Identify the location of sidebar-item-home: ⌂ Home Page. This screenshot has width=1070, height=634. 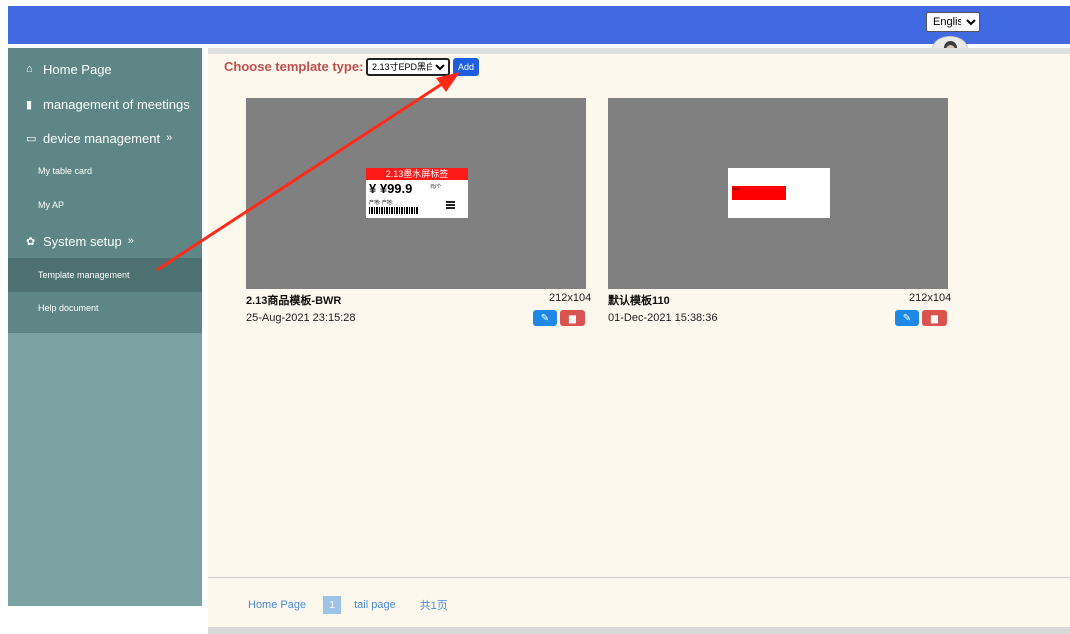
(105, 69).